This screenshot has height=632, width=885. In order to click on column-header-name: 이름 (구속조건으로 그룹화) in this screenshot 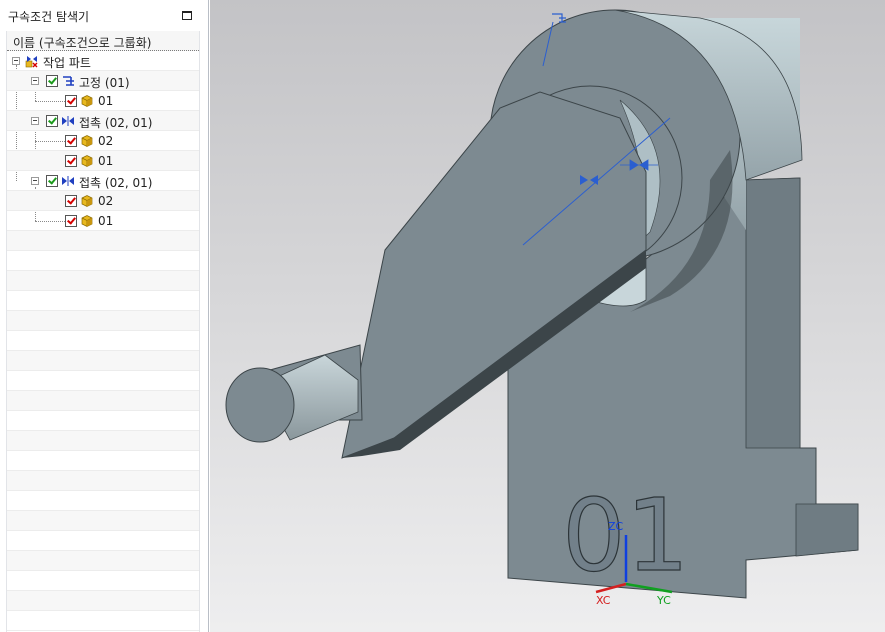, I will do `click(103, 41)`.